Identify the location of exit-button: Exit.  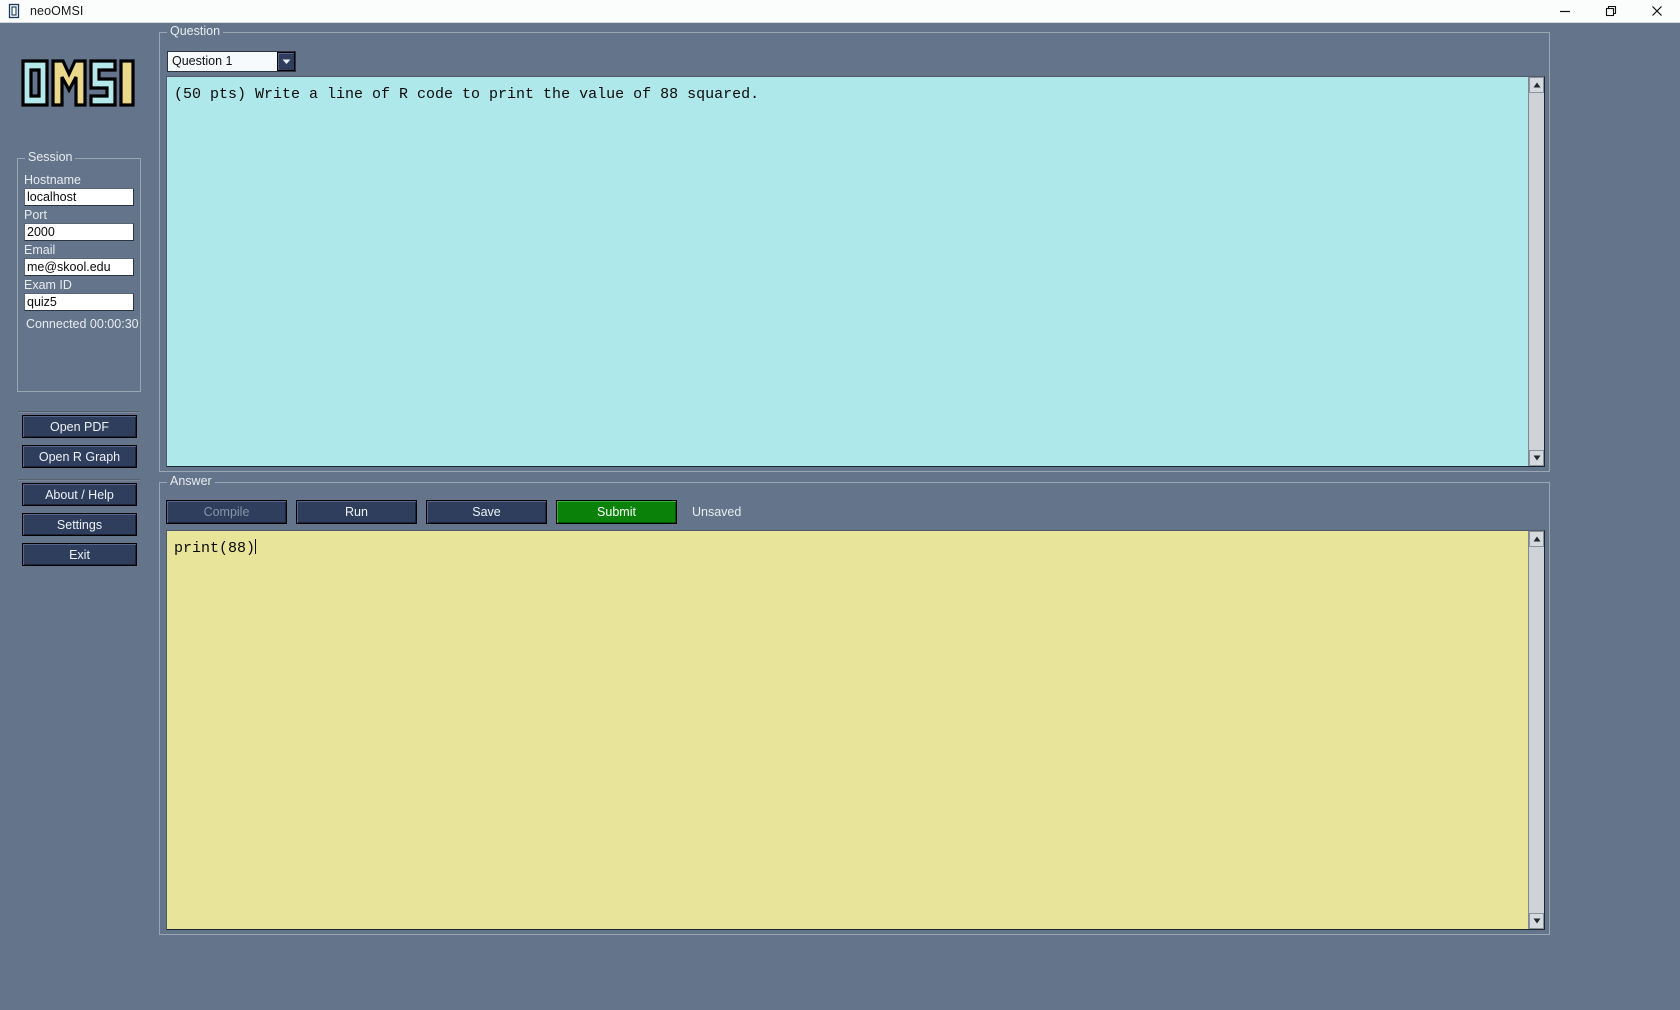
(79, 554).